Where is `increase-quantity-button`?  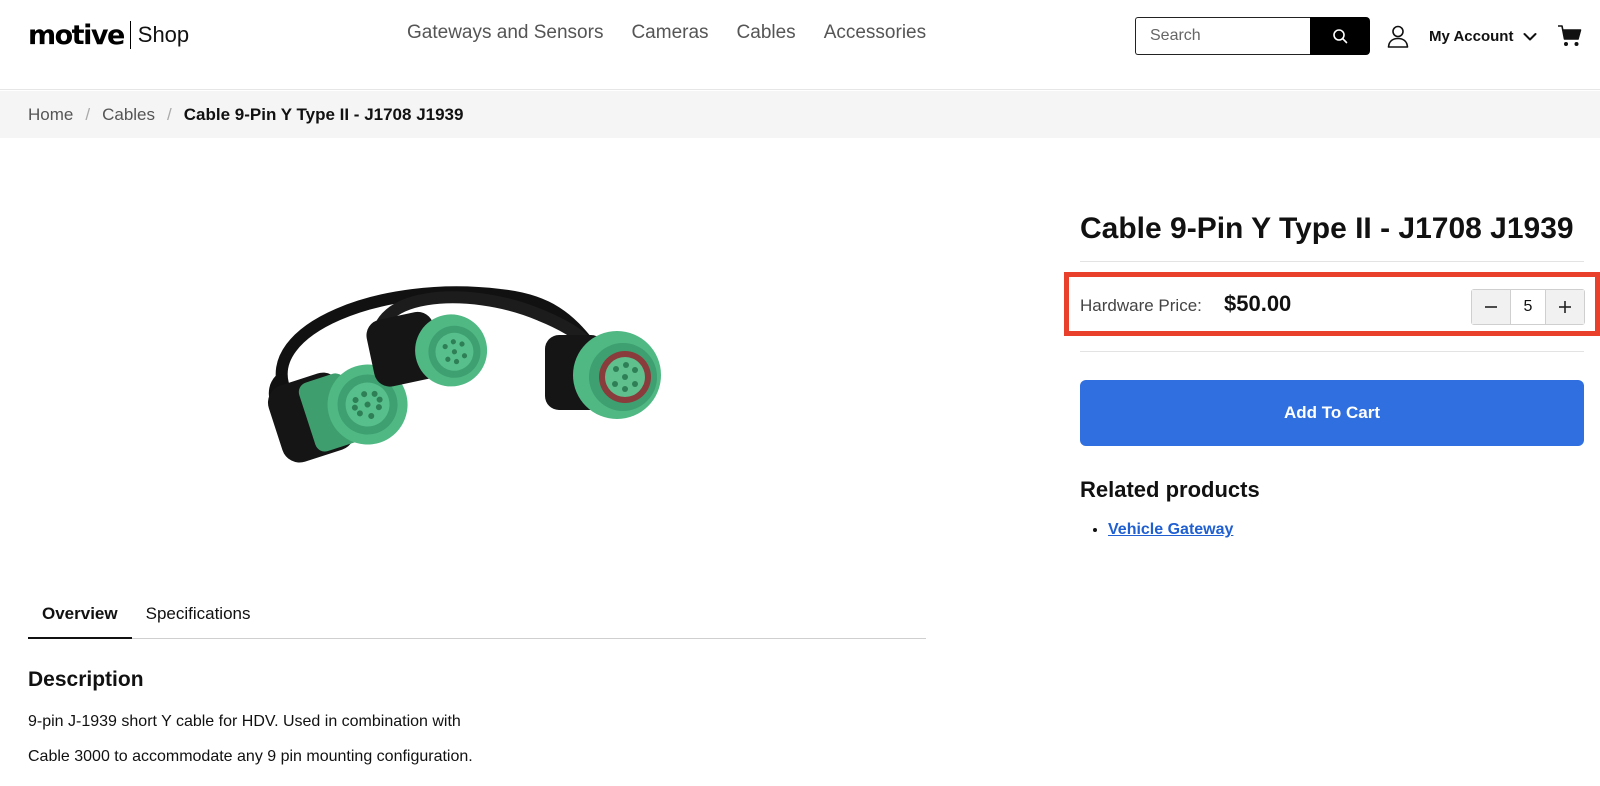
increase-quantity-button is located at coordinates (1565, 307).